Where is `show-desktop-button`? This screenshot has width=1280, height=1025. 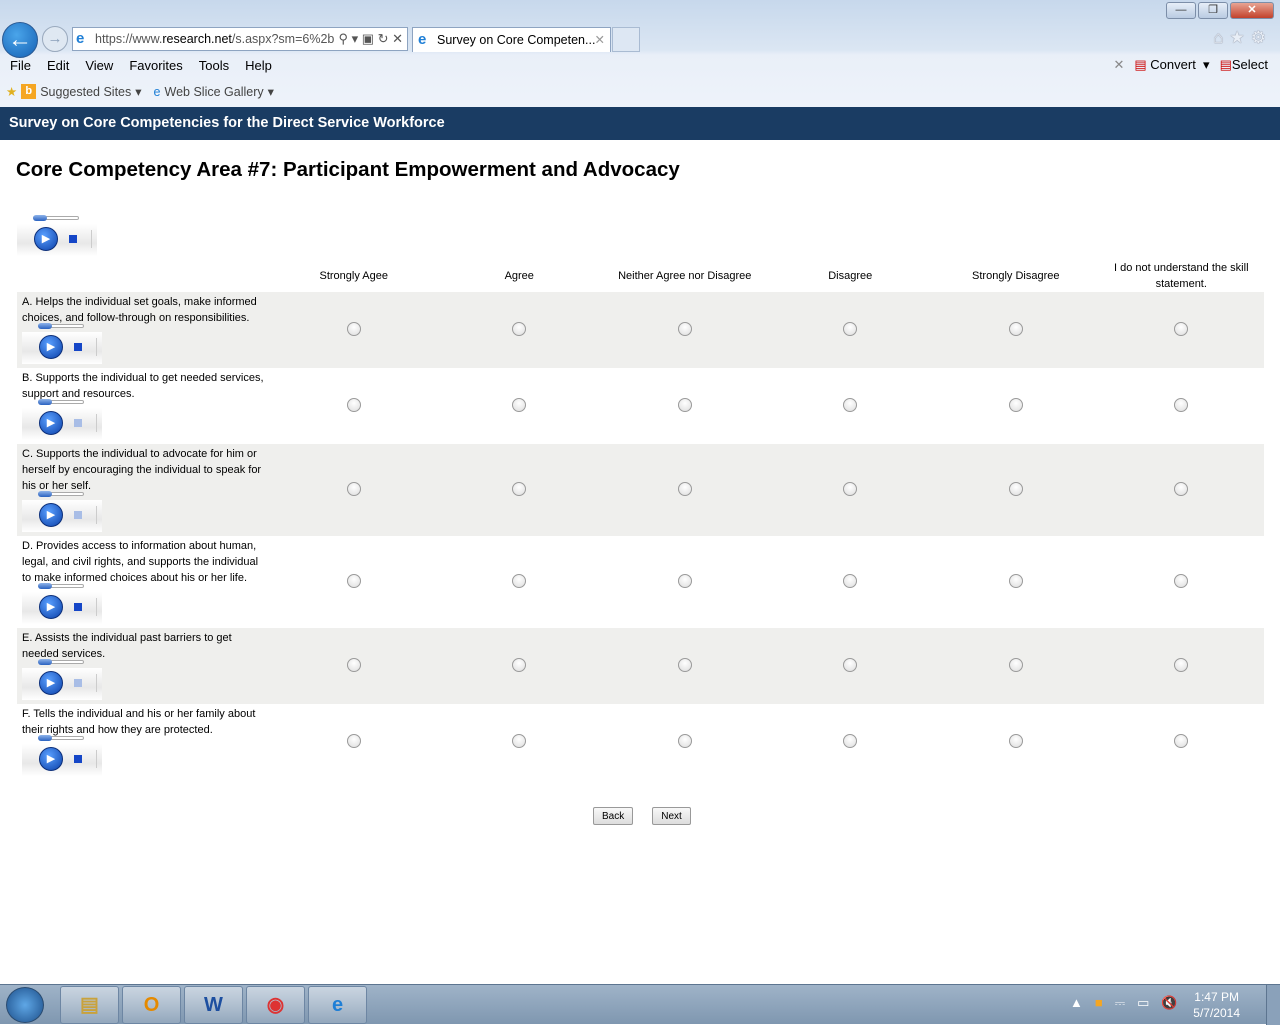 show-desktop-button is located at coordinates (1273, 1005).